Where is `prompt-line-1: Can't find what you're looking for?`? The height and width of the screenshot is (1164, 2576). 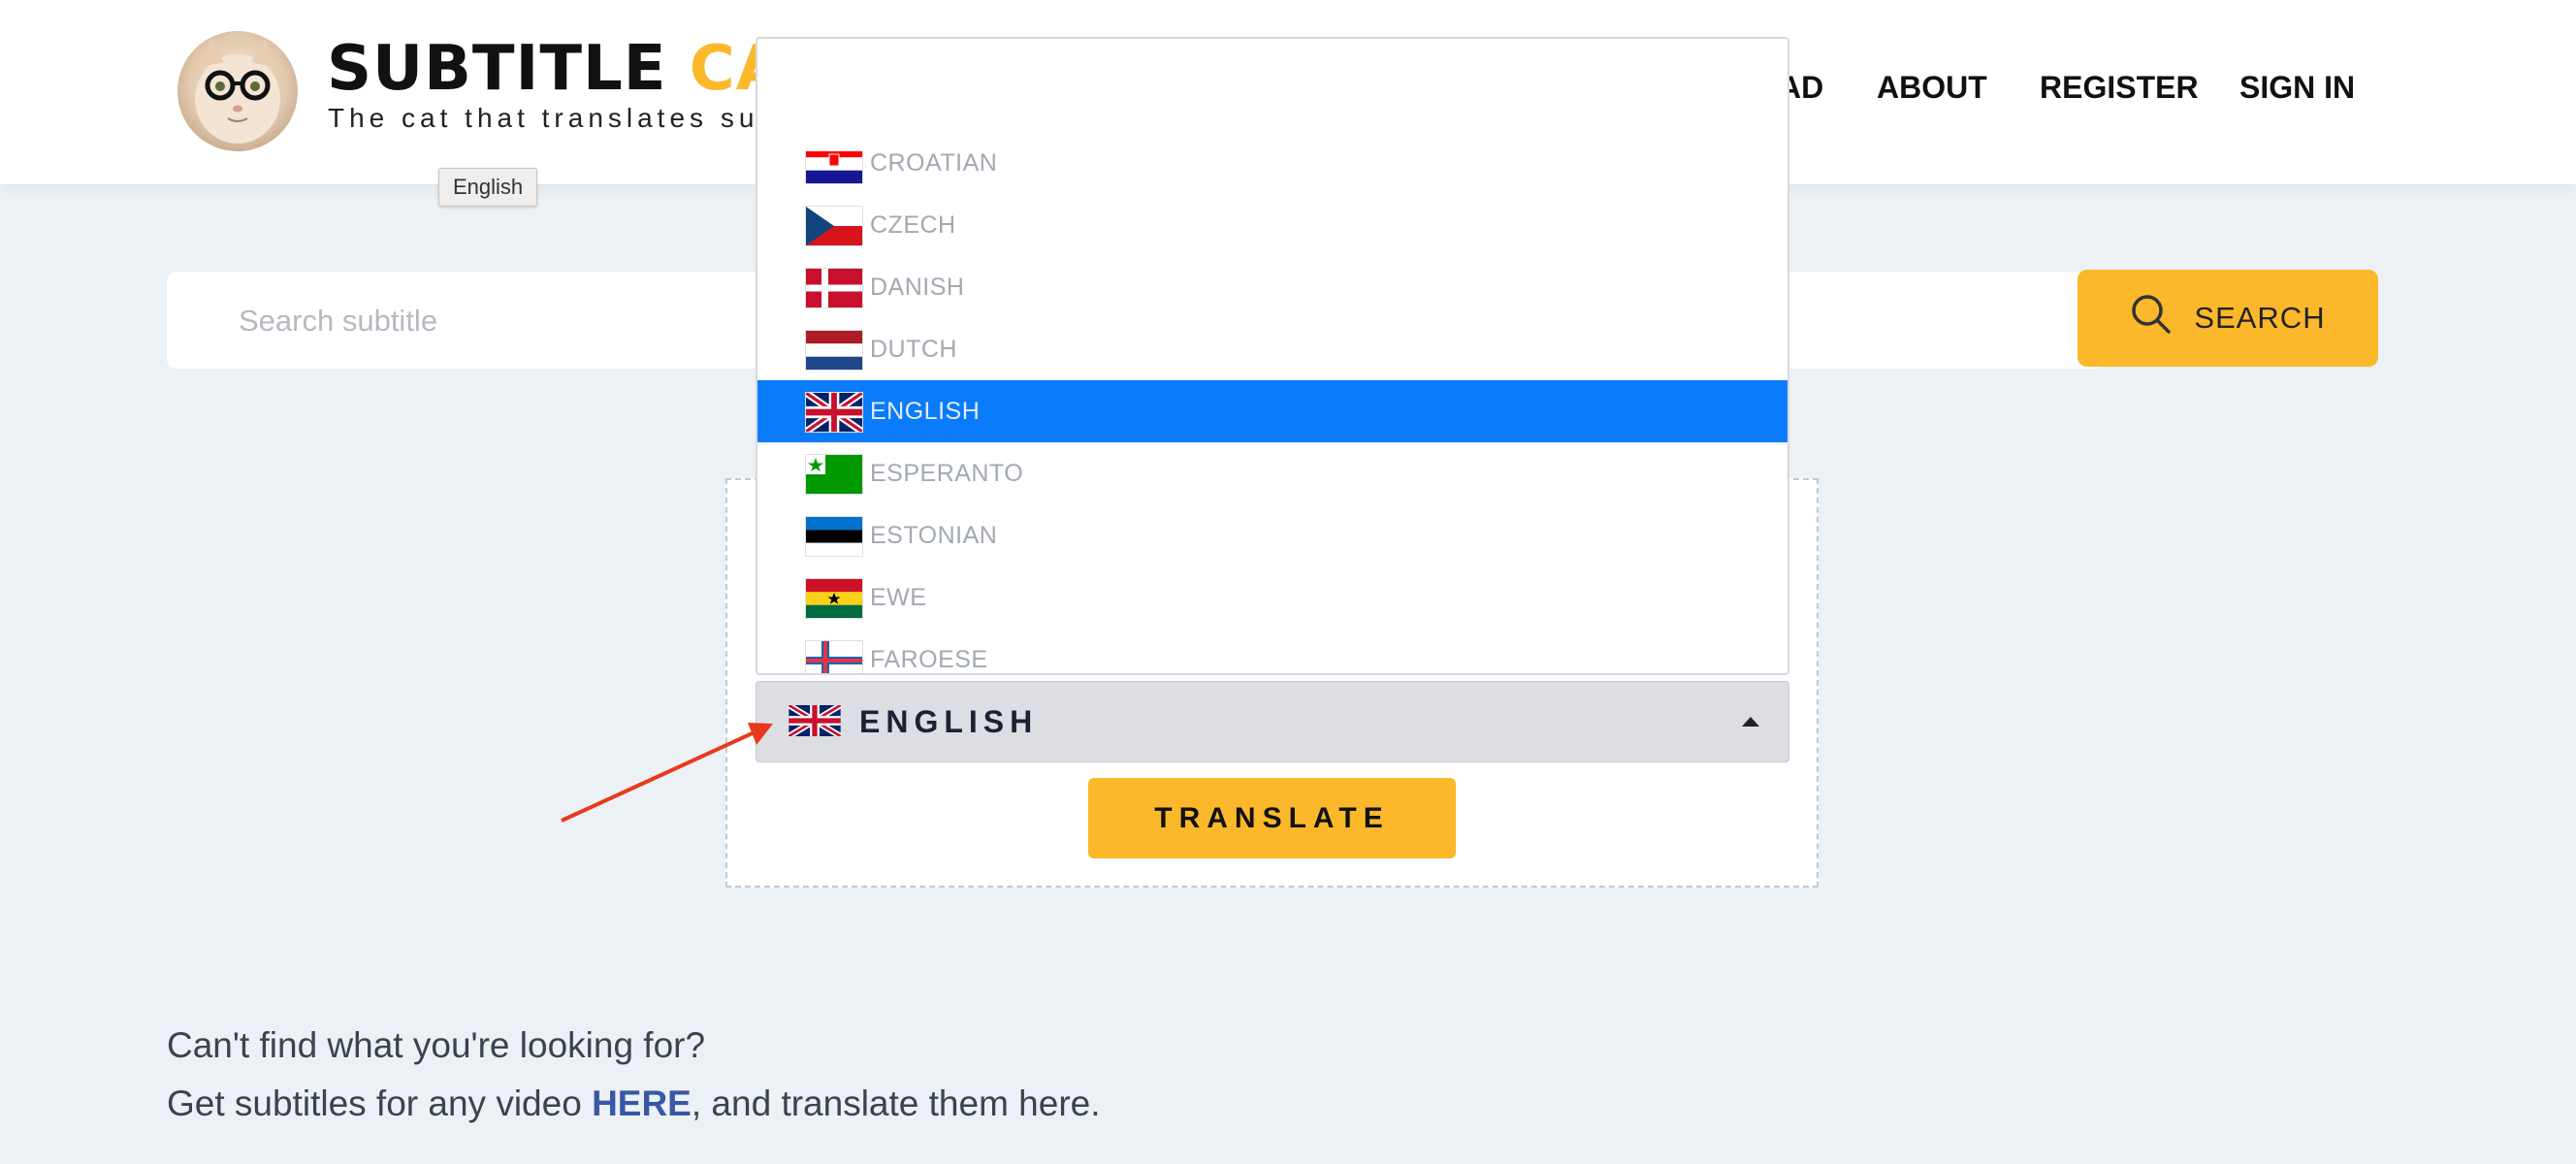 prompt-line-1: Can't find what you're looking for? is located at coordinates (436, 1045).